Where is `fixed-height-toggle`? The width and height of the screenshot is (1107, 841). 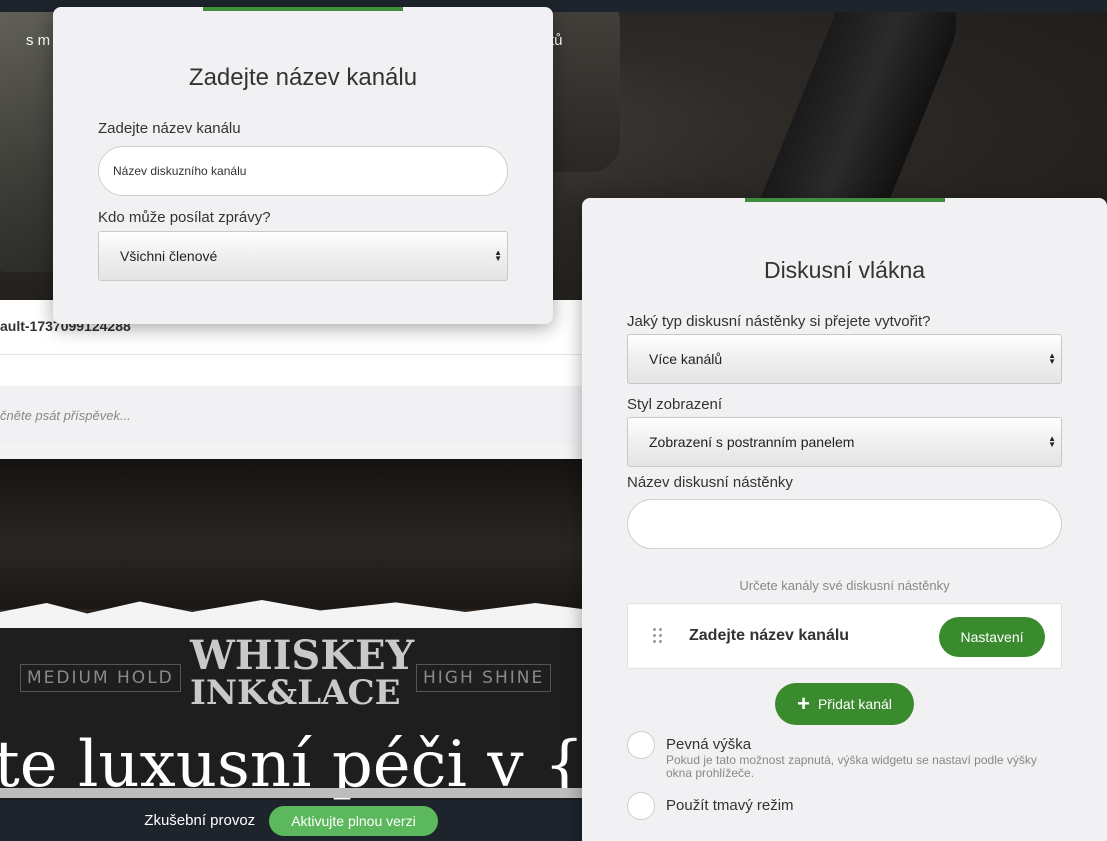
fixed-height-toggle is located at coordinates (641, 745).